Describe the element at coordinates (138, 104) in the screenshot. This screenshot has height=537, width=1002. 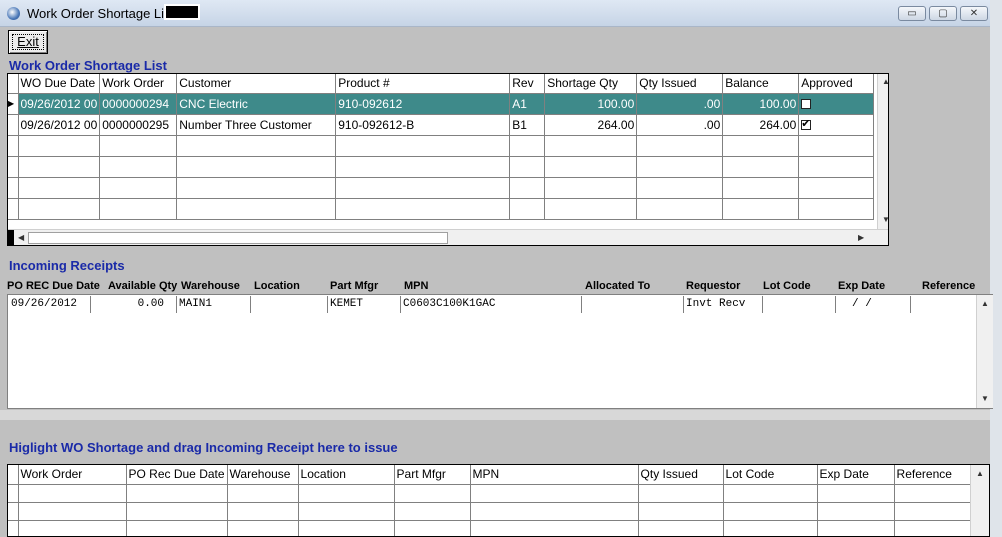
I see `cell-work-order: 0000000294` at that location.